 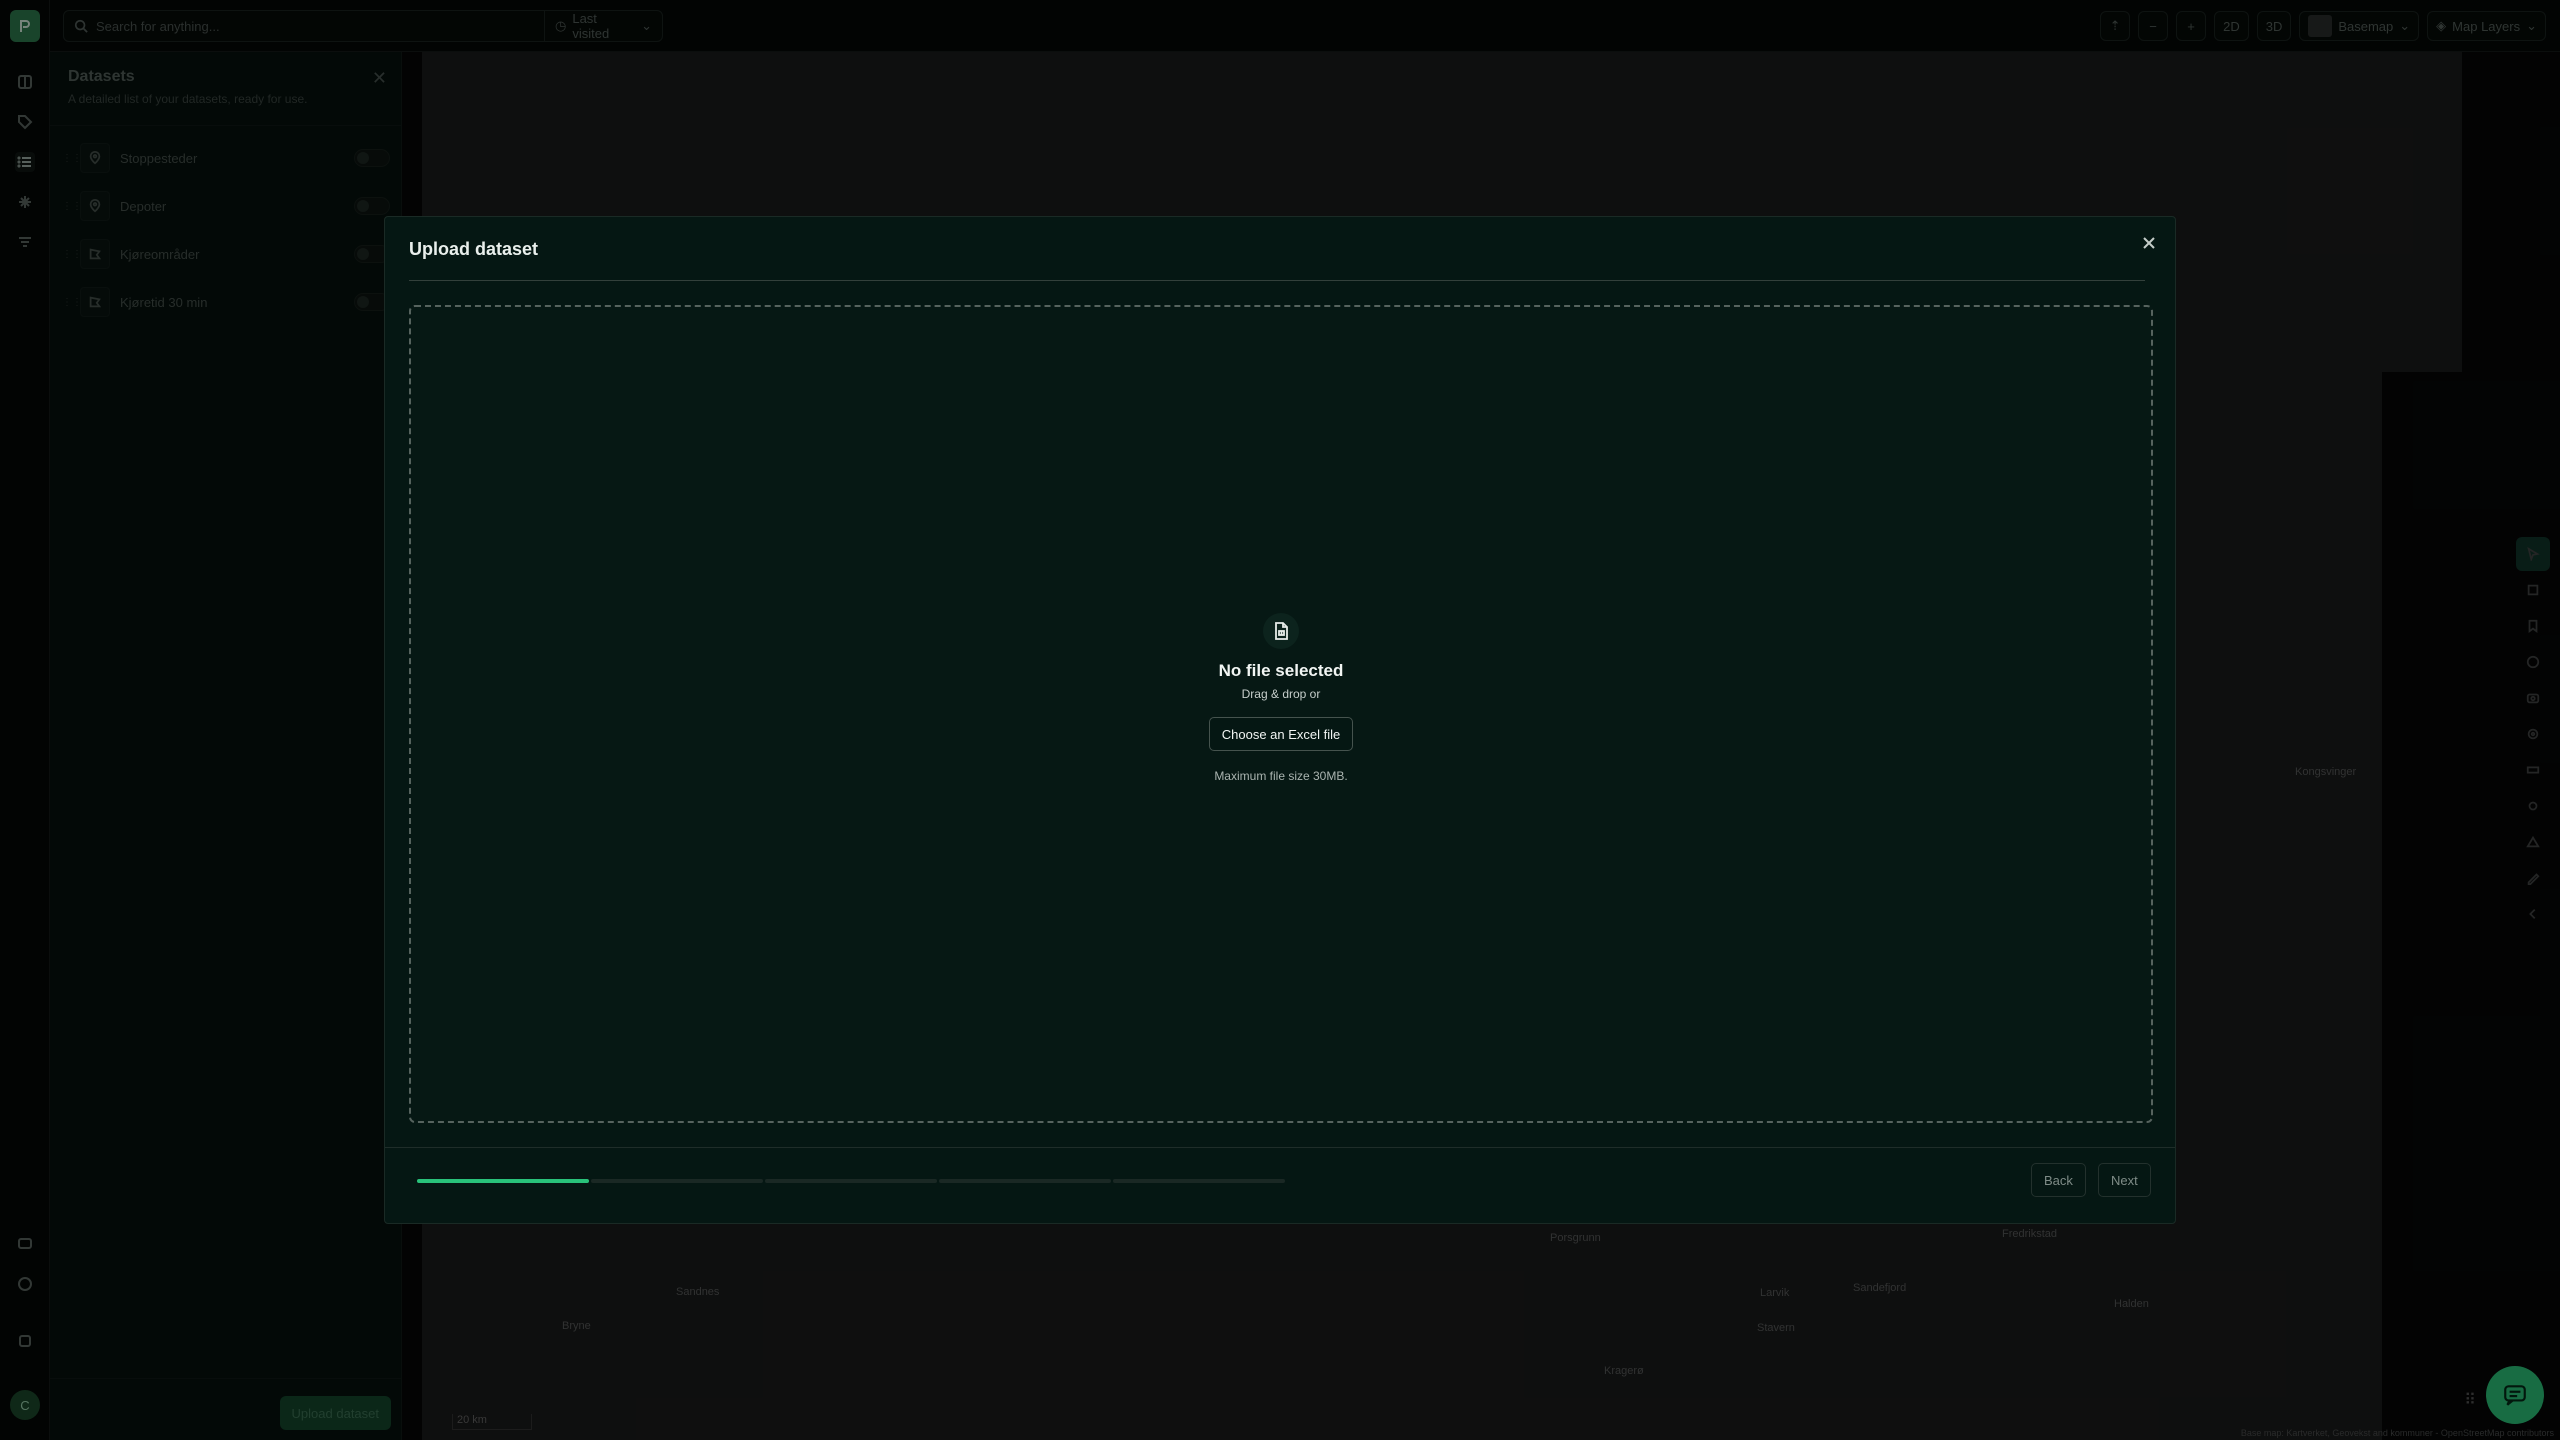 I want to click on no-file-selected-text: No file selected, so click(x=1281, y=670).